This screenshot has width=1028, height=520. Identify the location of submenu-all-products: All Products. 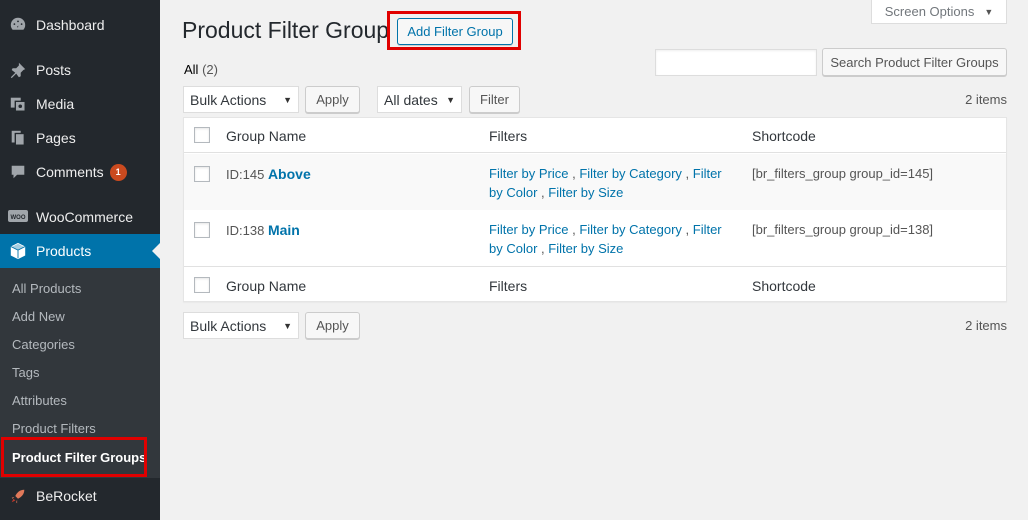
(46, 288).